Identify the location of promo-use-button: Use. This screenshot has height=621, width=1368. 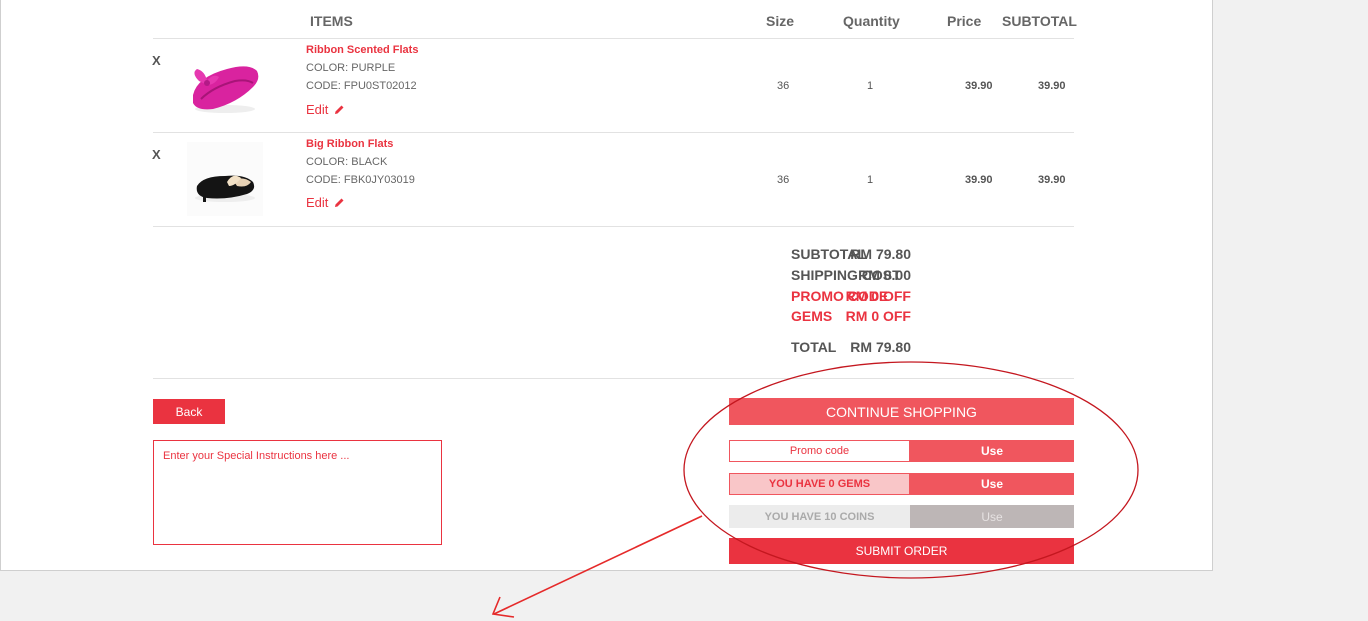
(992, 451).